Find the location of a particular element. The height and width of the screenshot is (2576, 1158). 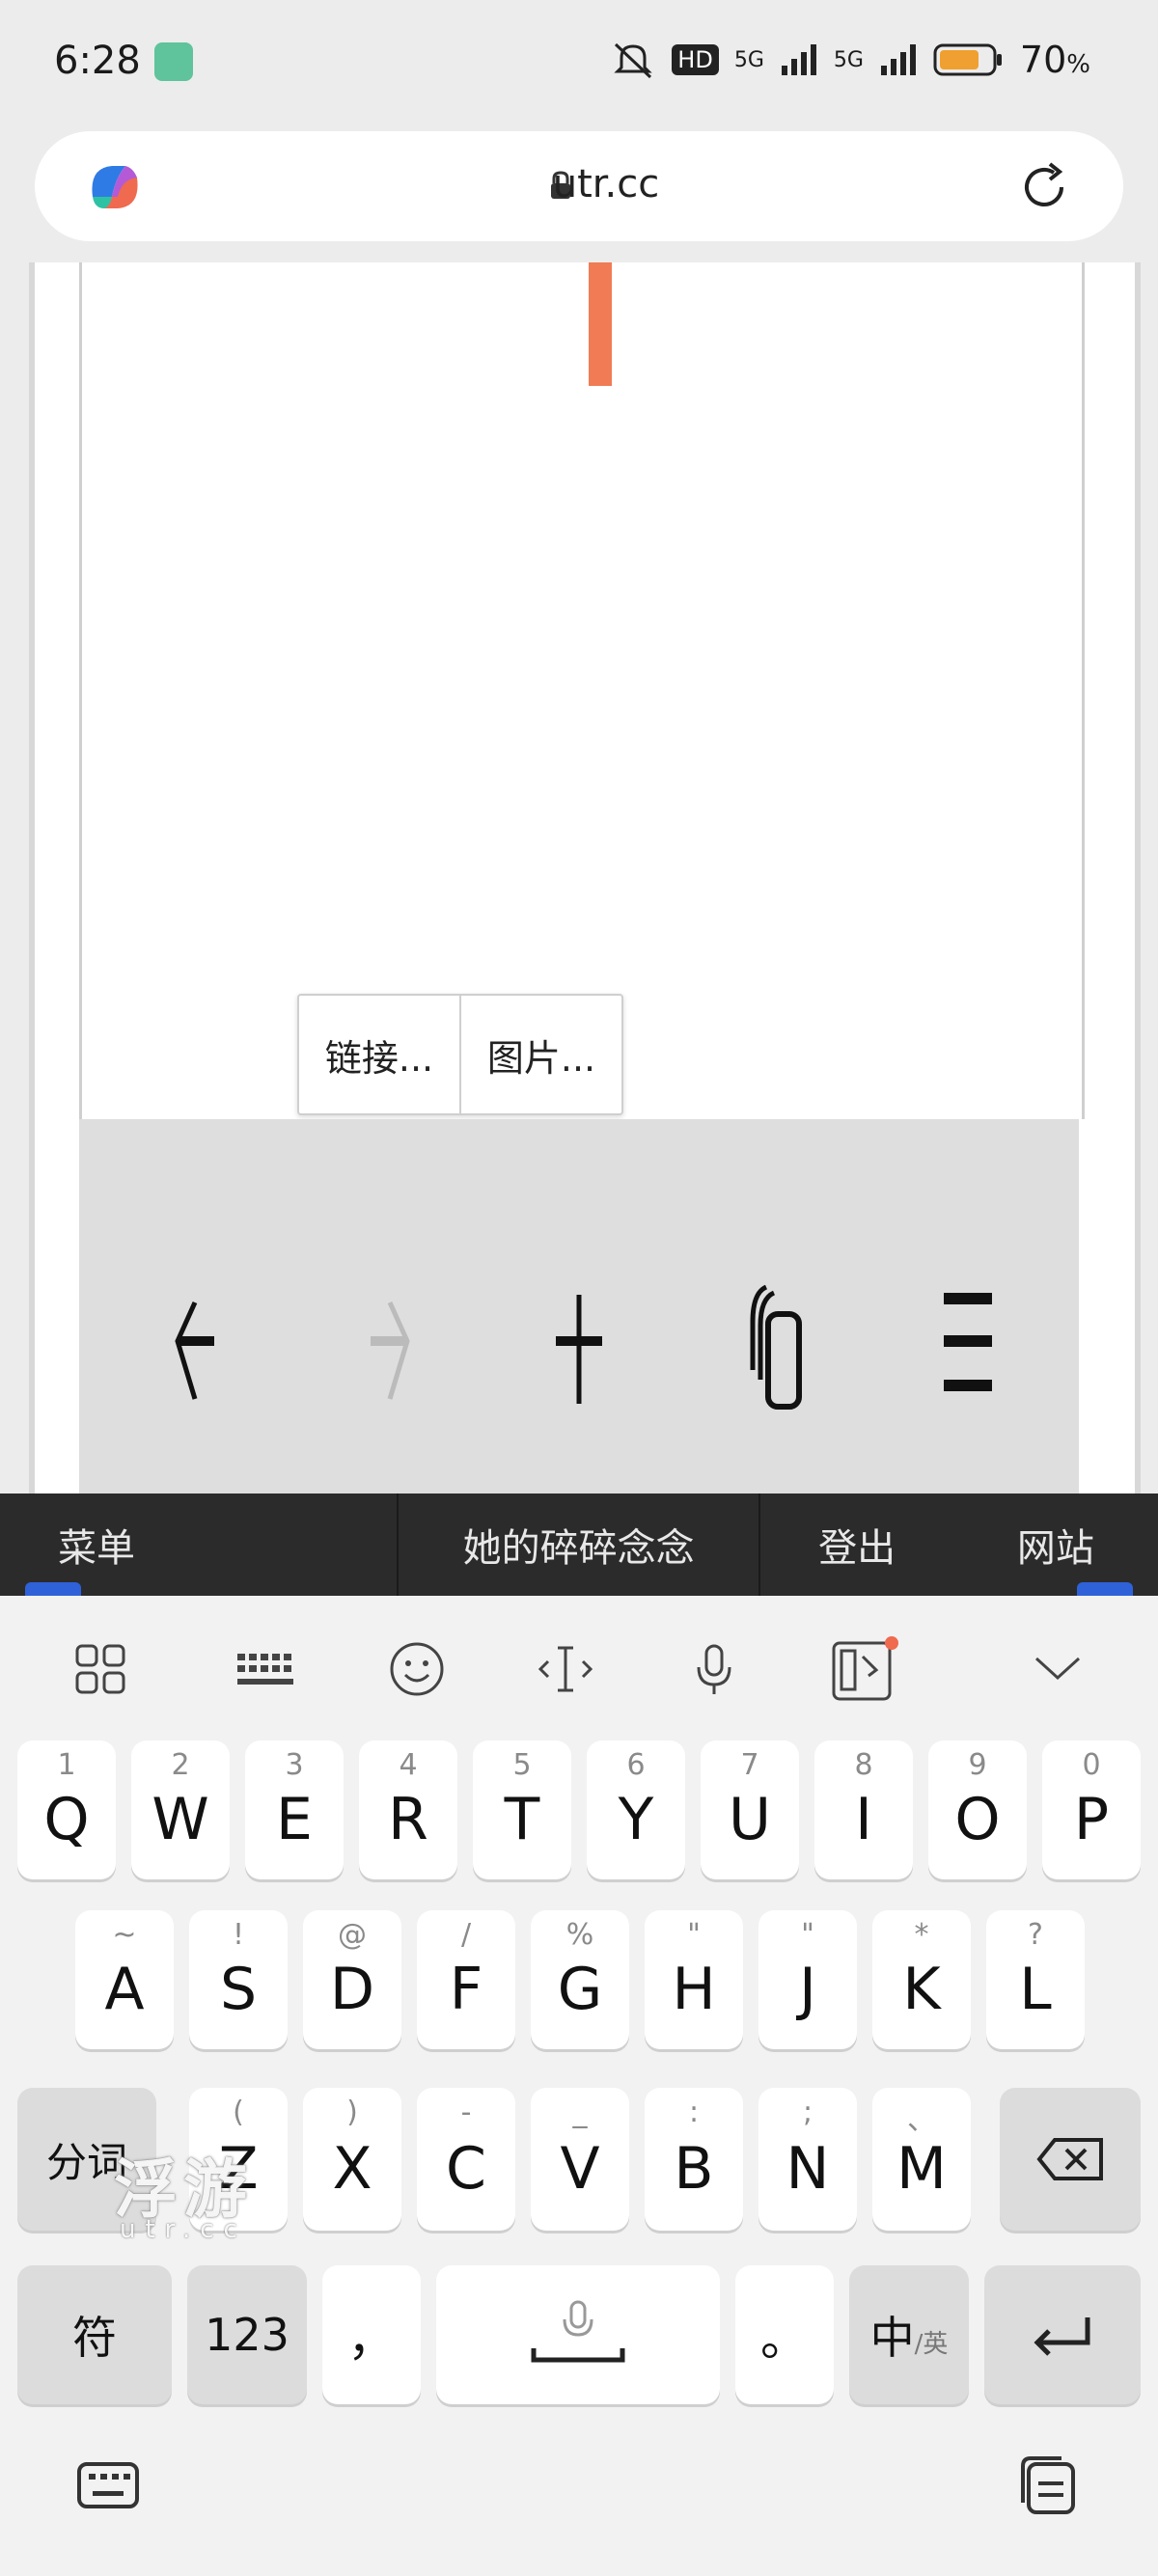

address-bar: utr.cc is located at coordinates (579, 186).